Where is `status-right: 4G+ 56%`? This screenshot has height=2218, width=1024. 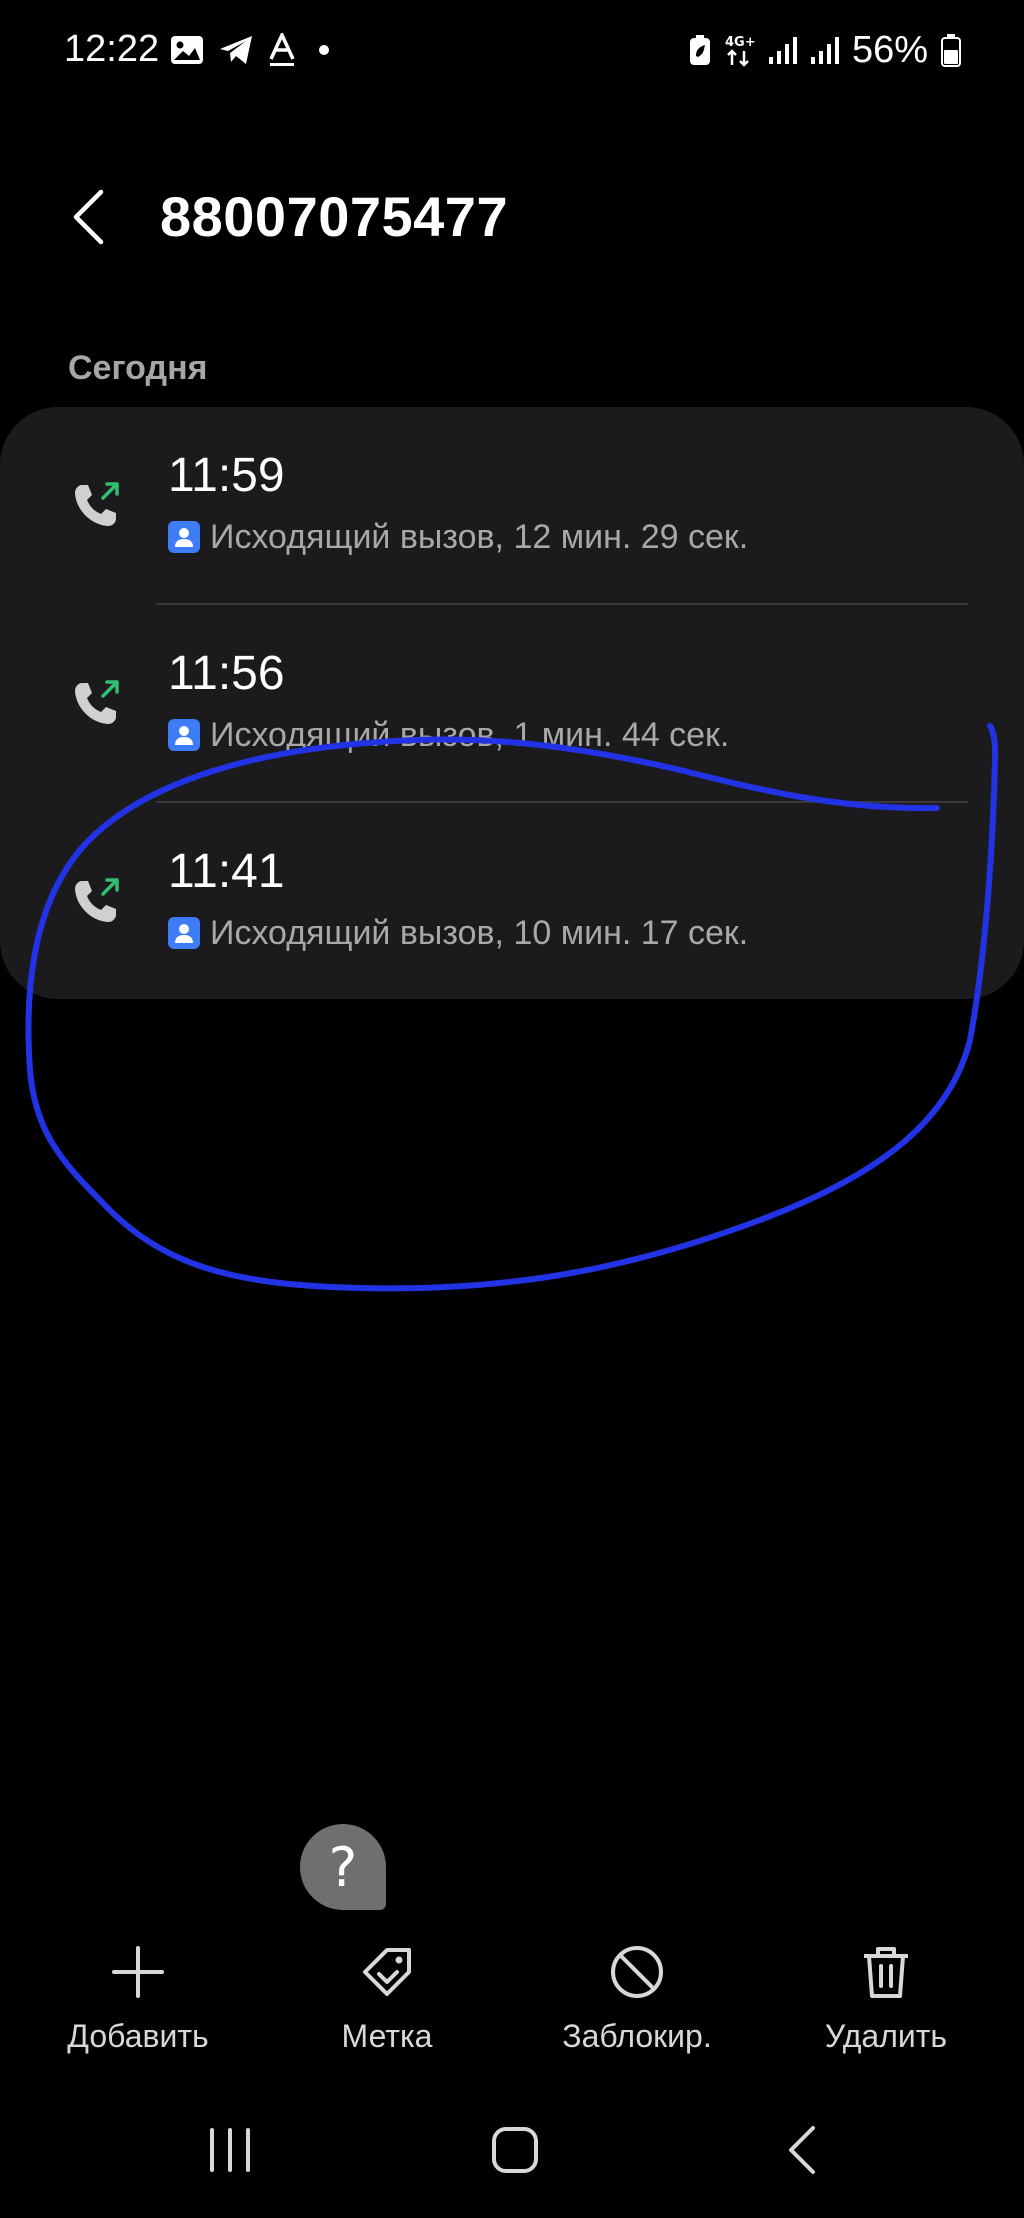
status-right: 4G+ 56% is located at coordinates (825, 50).